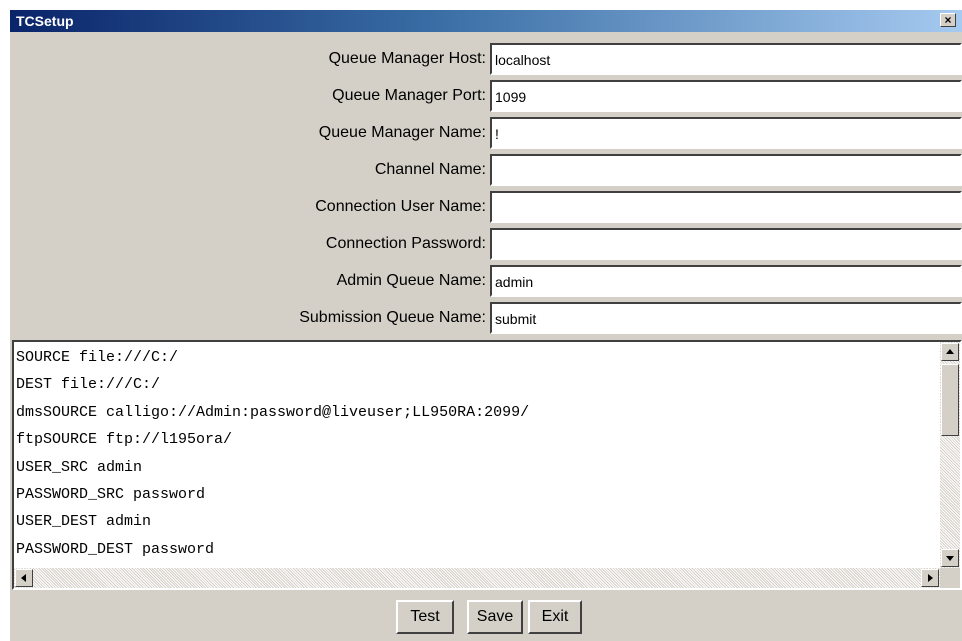 This screenshot has width=962, height=641. I want to click on form-row-connection-user-name: Connection User Name:, so click(486, 208).